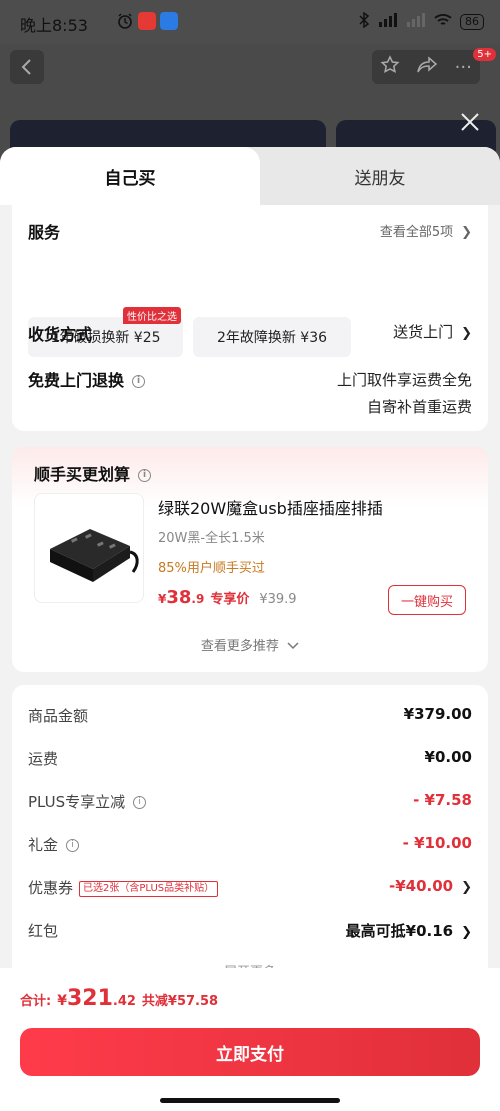 Image resolution: width=500 pixels, height=1111 pixels. Describe the element at coordinates (60, 334) in the screenshot. I see `delivery-title: 收货方式` at that location.